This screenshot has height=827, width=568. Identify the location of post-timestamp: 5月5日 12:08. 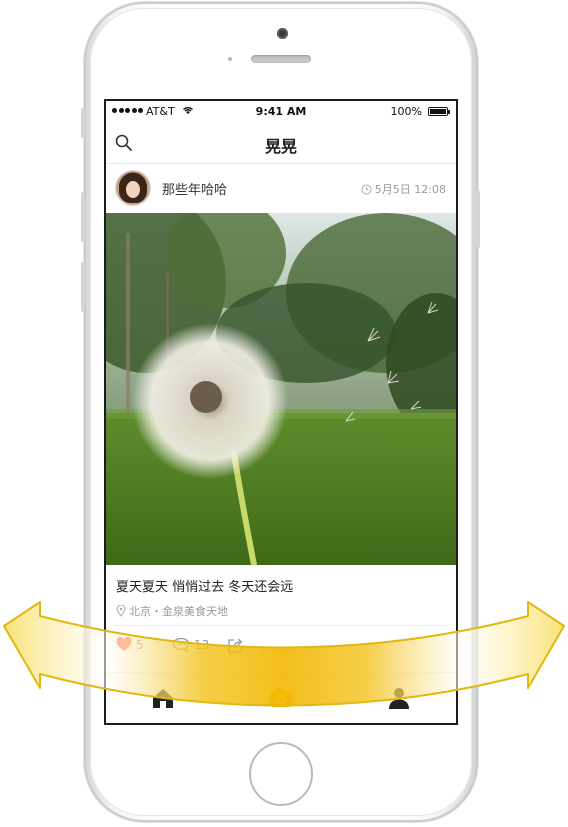
(403, 189).